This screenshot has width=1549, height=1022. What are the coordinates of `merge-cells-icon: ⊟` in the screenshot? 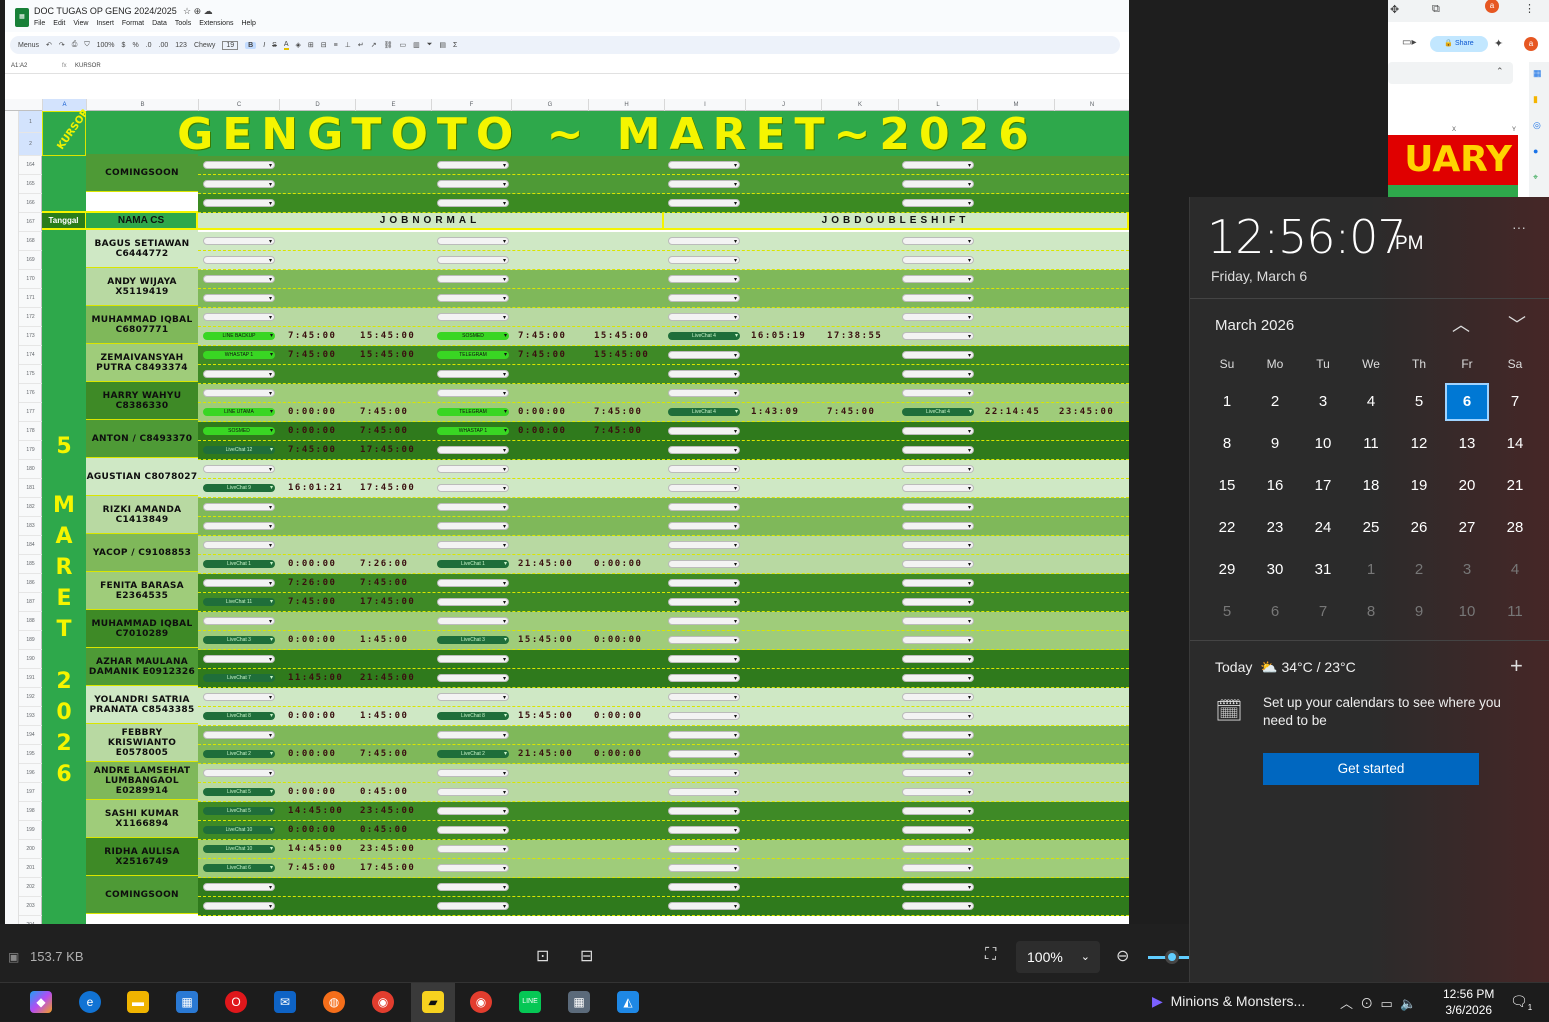 It's located at (324, 45).